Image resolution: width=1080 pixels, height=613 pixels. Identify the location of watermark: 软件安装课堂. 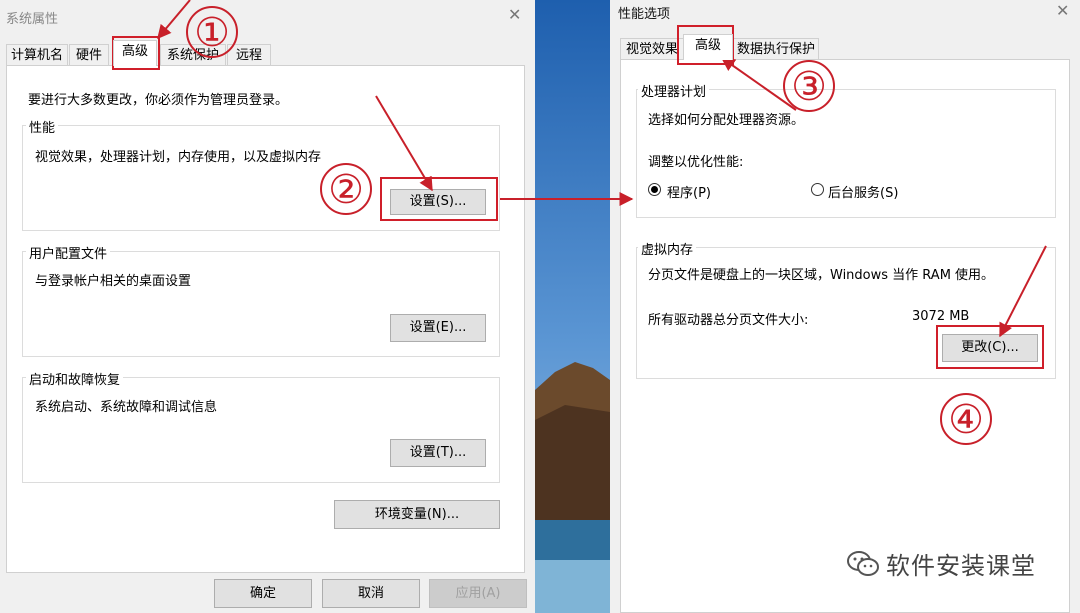
(941, 563).